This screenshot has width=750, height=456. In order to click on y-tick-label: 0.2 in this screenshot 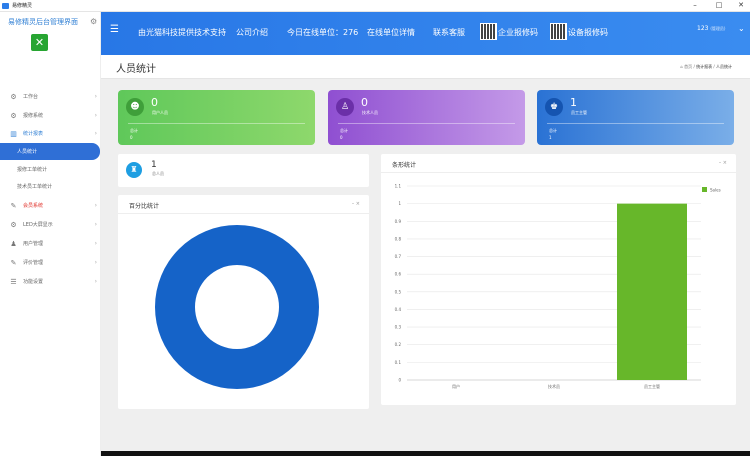, I will do `click(398, 344)`.